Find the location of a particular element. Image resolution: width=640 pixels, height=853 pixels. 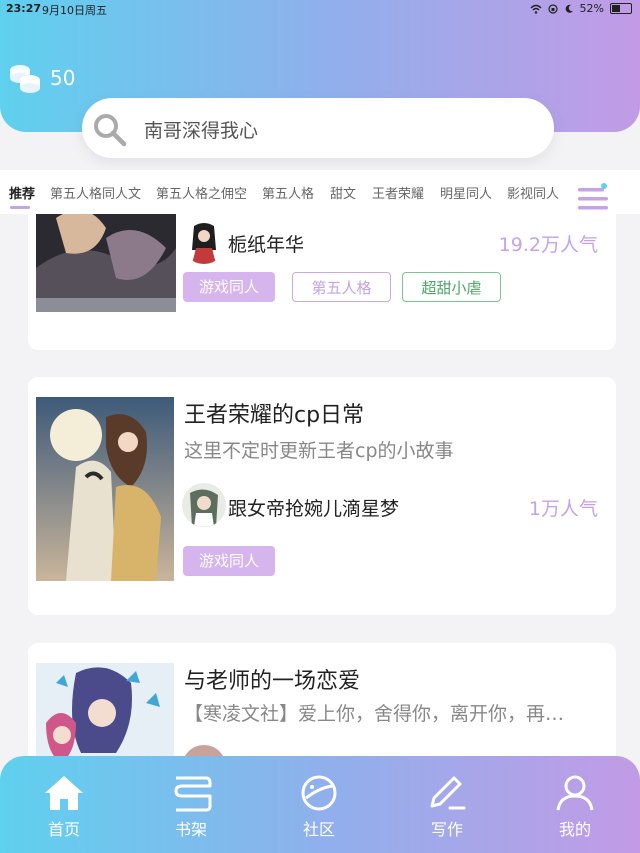

nav-write: 写作 is located at coordinates (447, 807).